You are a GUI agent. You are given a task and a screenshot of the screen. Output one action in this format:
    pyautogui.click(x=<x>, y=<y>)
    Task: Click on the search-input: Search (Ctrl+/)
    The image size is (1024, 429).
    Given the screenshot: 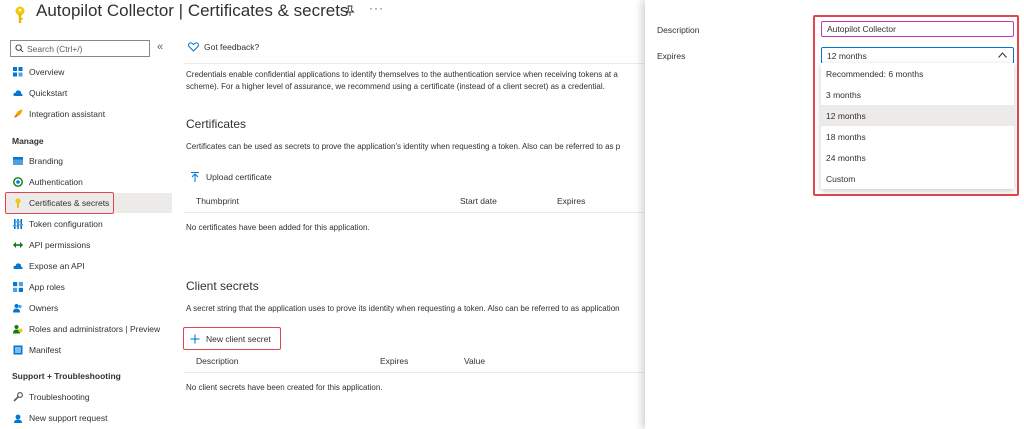 What is the action you would take?
    pyautogui.click(x=80, y=48)
    